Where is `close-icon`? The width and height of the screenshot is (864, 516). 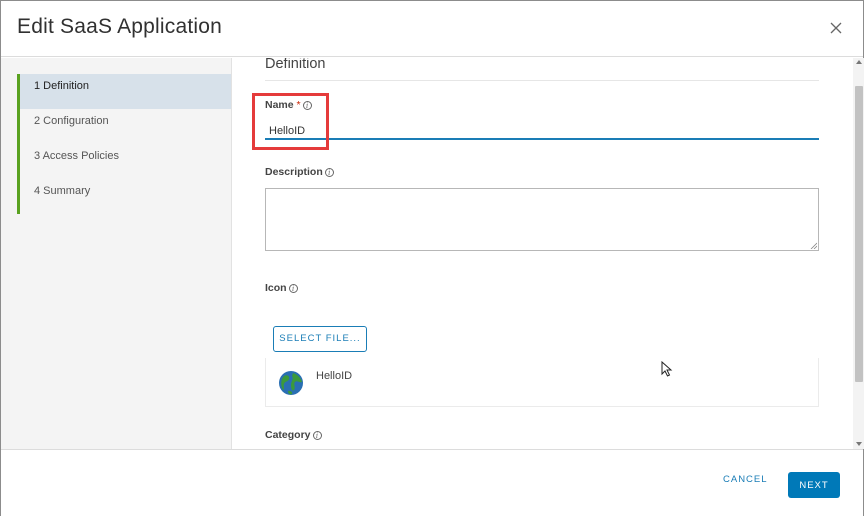
close-icon is located at coordinates (836, 28).